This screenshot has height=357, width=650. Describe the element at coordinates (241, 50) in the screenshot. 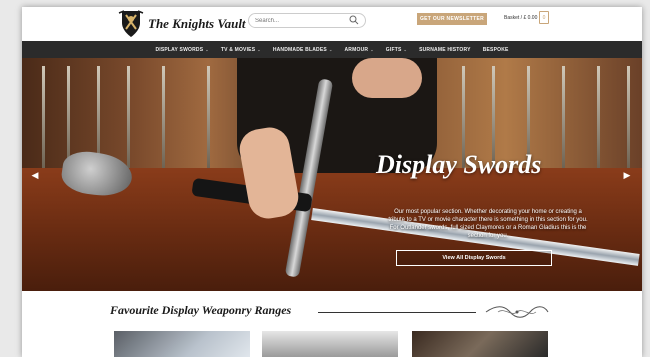

I see `nav-item-tv-movies: TV & MOVIES ⌄` at that location.